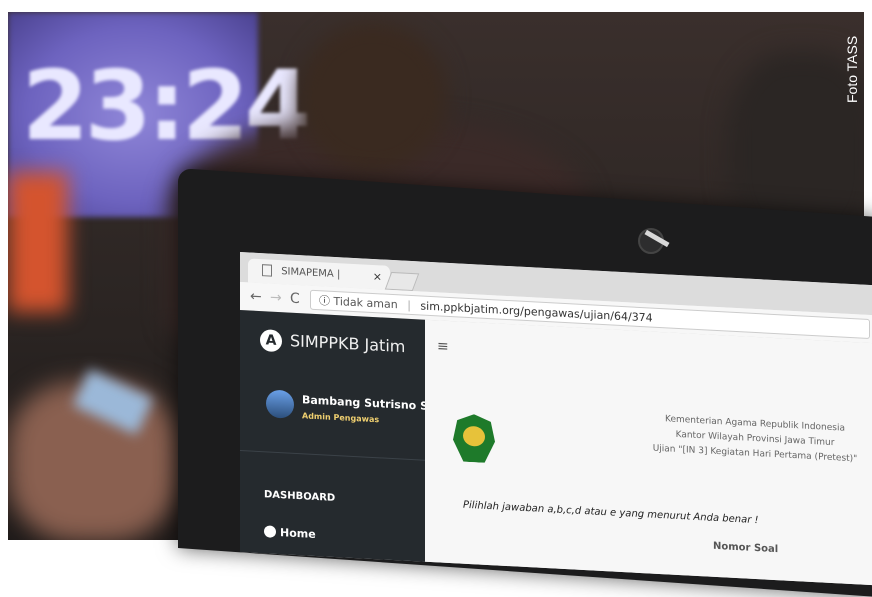 The width and height of the screenshot is (872, 597). I want to click on photo-credit-watermark: Foto TASS, so click(852, 69).